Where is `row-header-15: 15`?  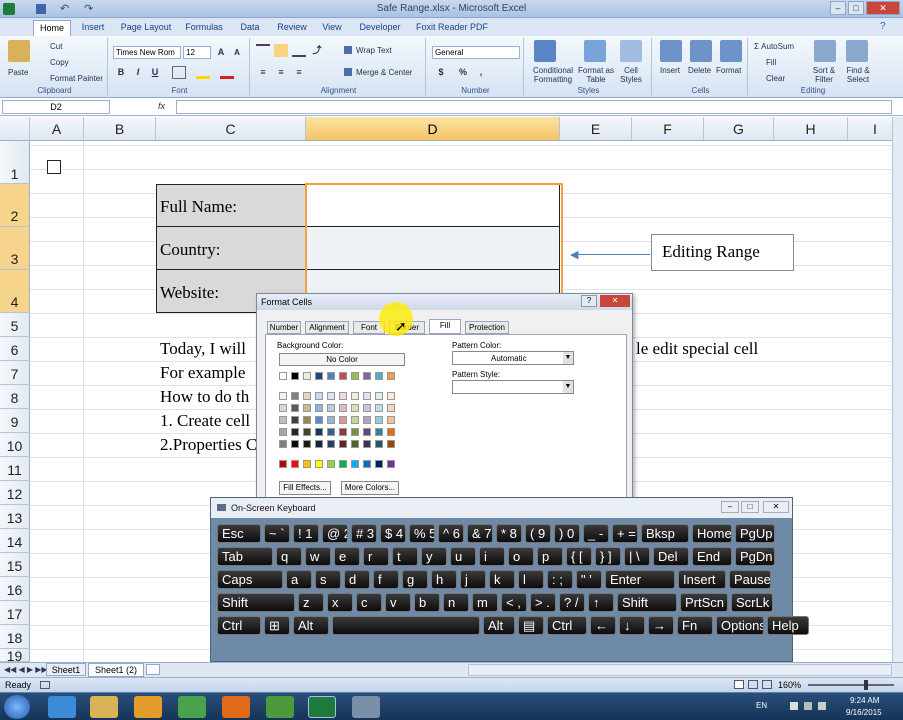 row-header-15: 15 is located at coordinates (15, 565).